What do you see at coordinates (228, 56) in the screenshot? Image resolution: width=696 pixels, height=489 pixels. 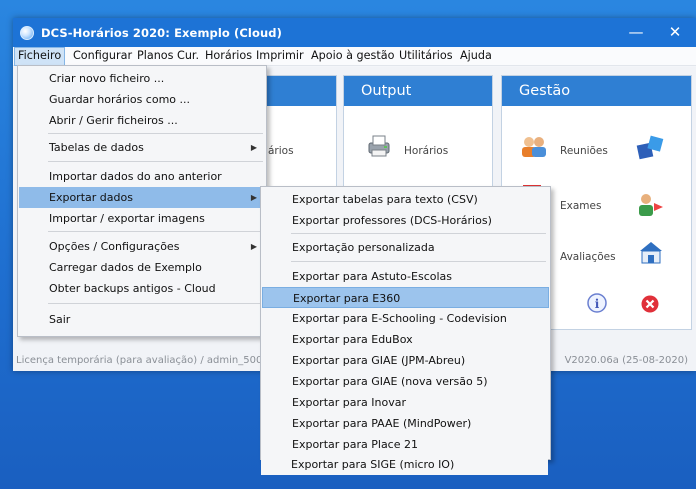 I see `menu-horarios: Horários` at bounding box center [228, 56].